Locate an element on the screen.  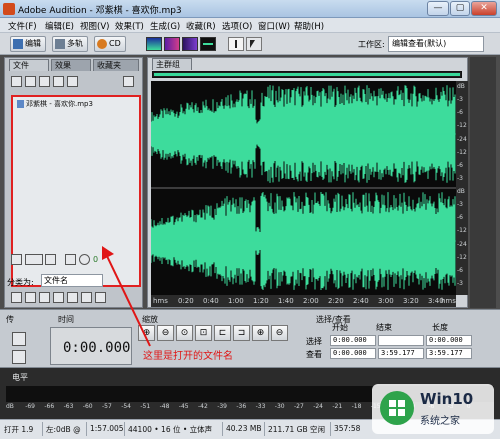
spectral-pan-icon is located at coordinates (190, 44).